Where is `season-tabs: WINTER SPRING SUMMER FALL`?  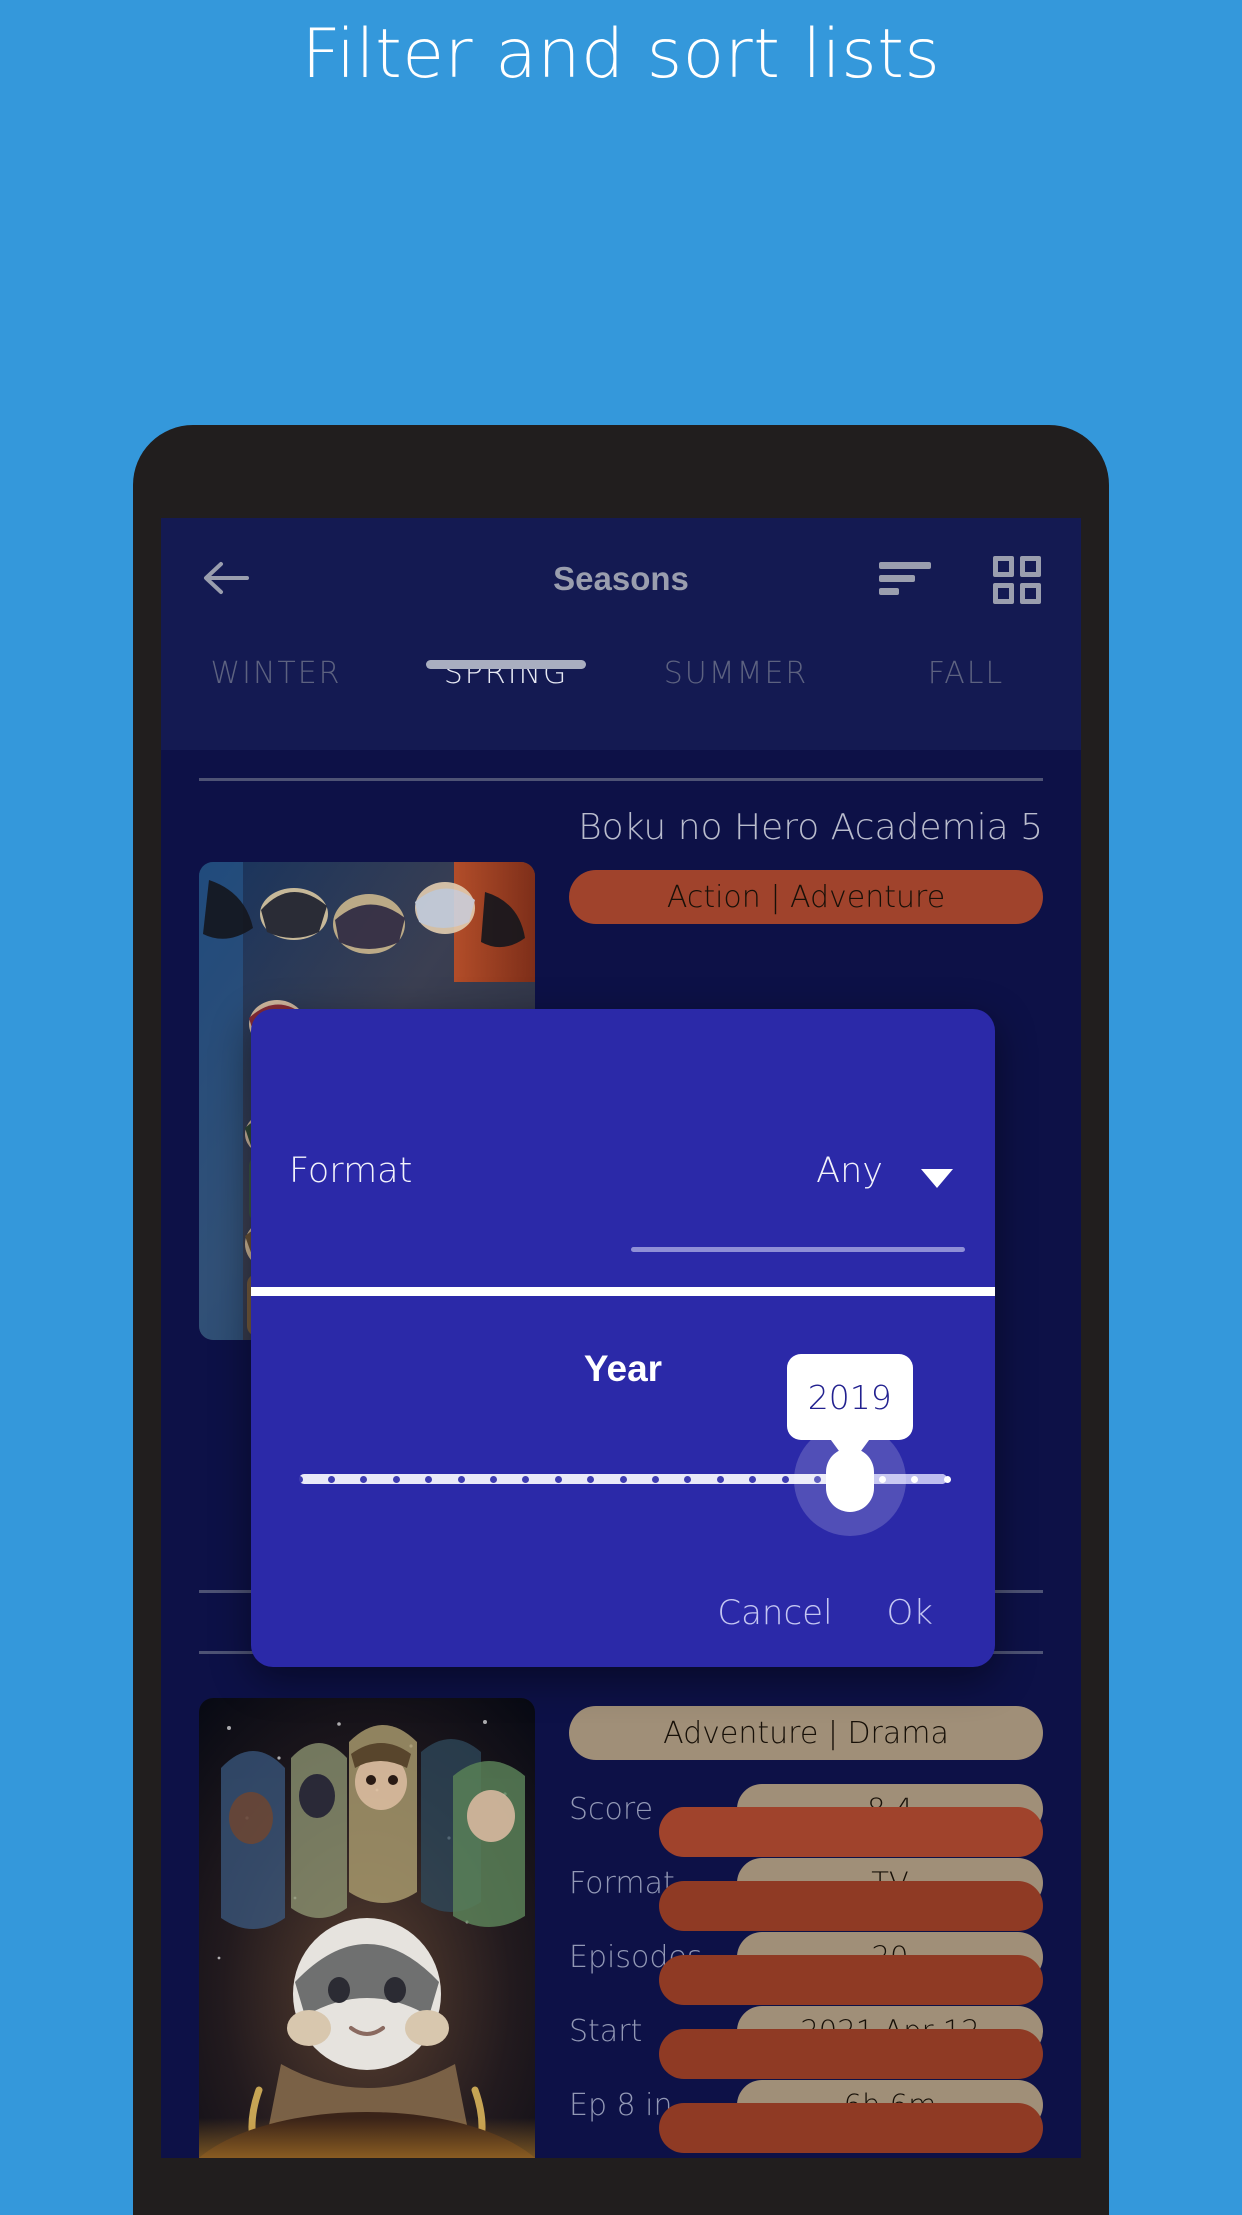
season-tabs: WINTER SPRING SUMMER FALL is located at coordinates (621, 694).